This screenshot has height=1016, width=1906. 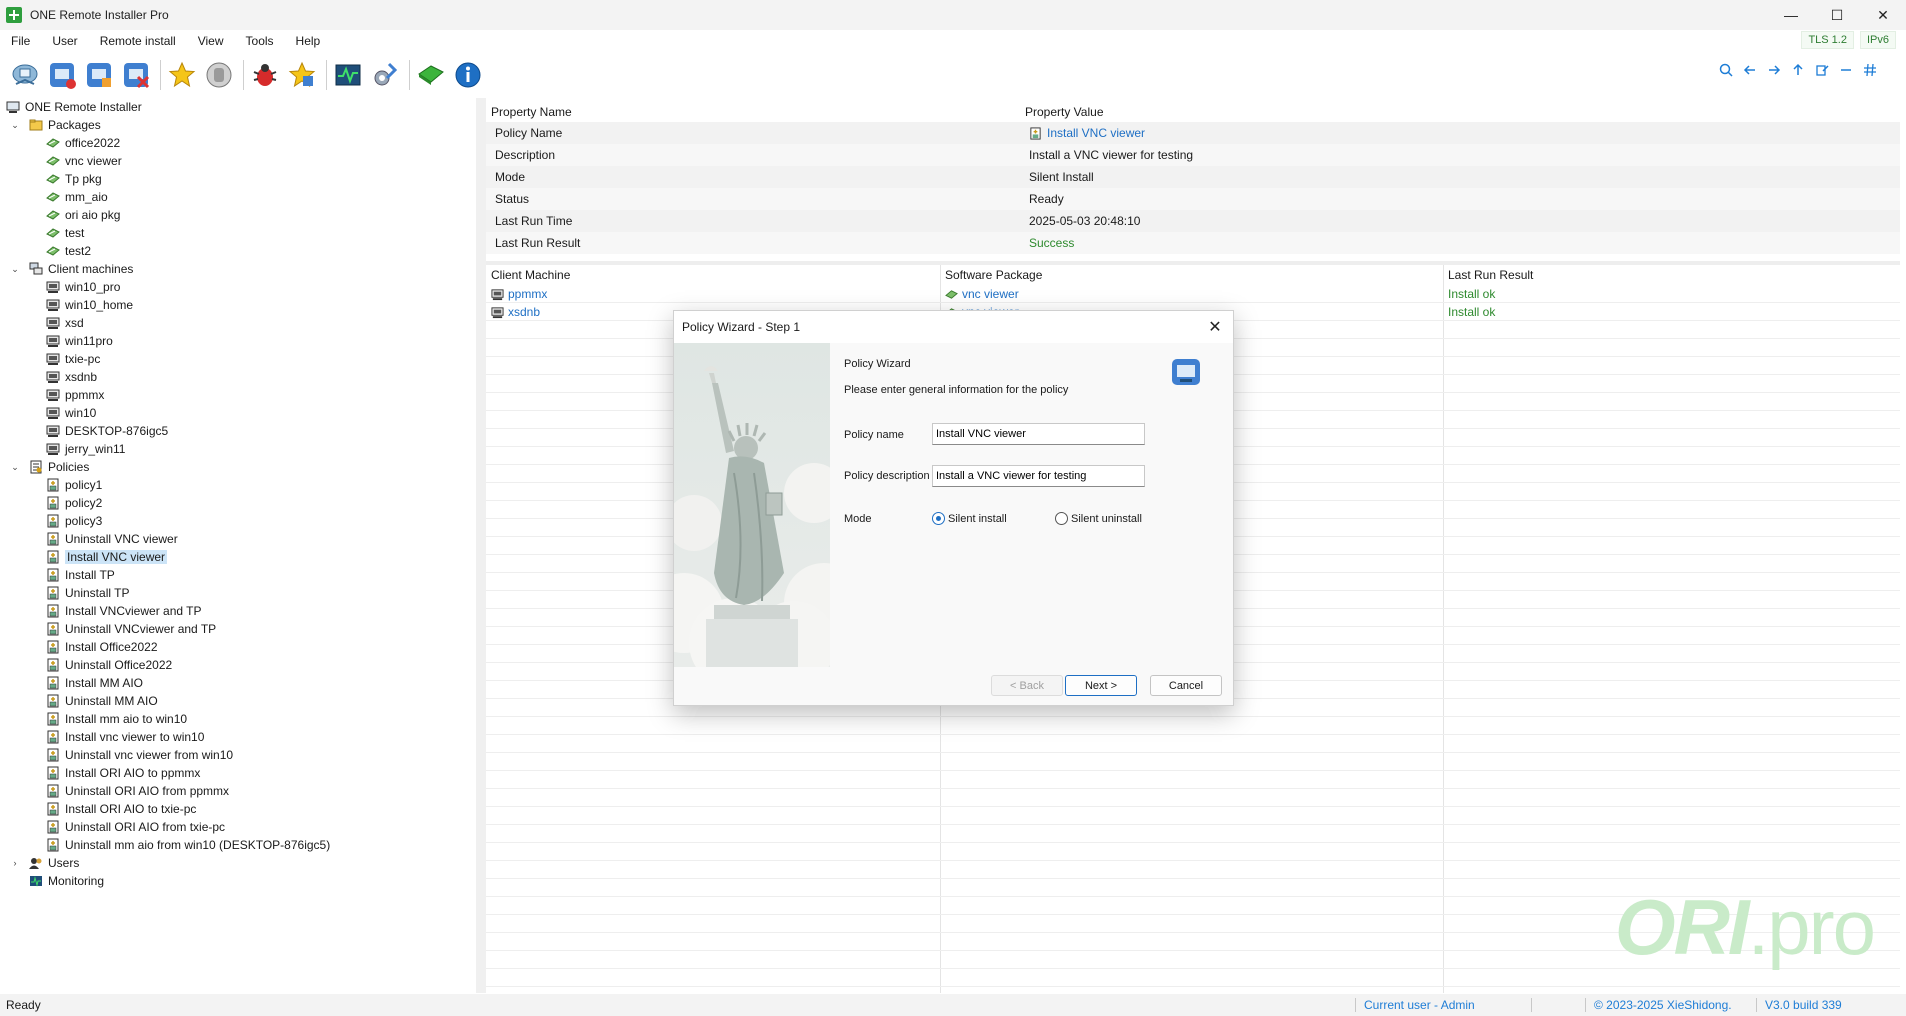 What do you see at coordinates (1774, 70) in the screenshot?
I see `forward-nav-button` at bounding box center [1774, 70].